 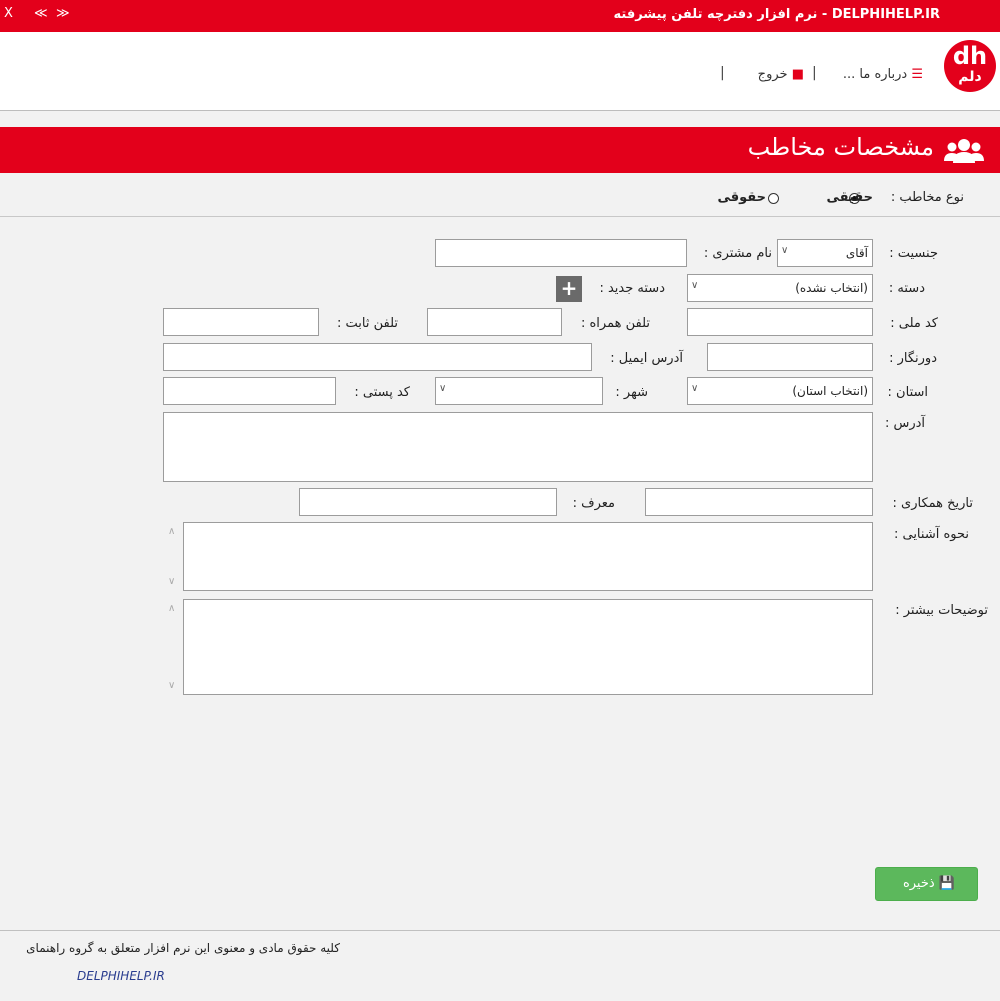 What do you see at coordinates (561, 253) in the screenshot?
I see `customer-name-input` at bounding box center [561, 253].